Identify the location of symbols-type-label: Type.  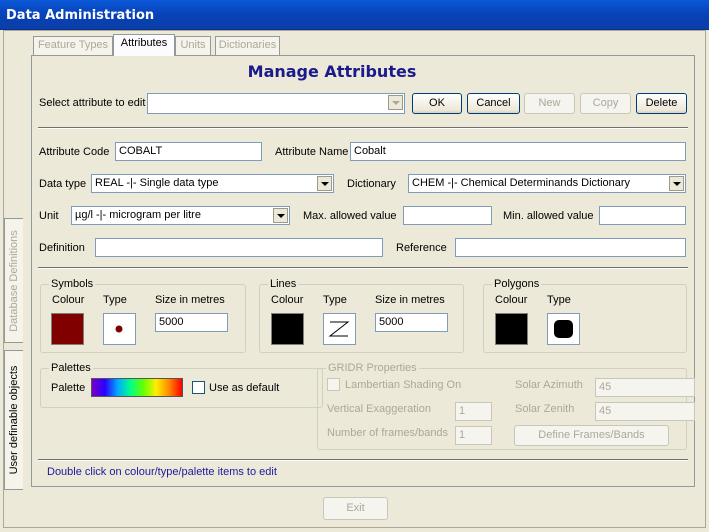
(115, 300).